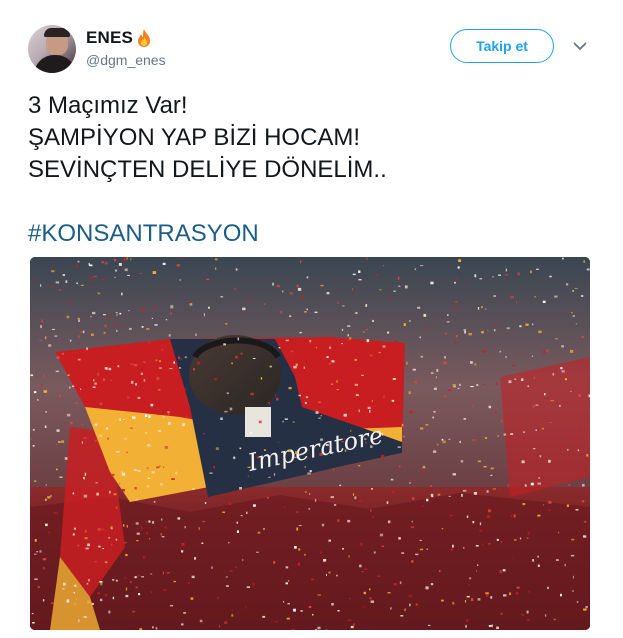 This screenshot has height=638, width=623. What do you see at coordinates (580, 46) in the screenshot?
I see `more-options-button` at bounding box center [580, 46].